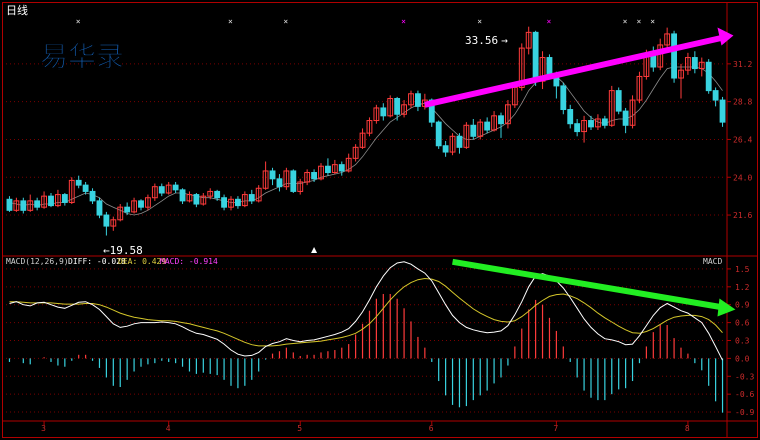  Describe the element at coordinates (37, 261) in the screenshot. I see `macd-params-label: MACD(12,26,9)` at that location.